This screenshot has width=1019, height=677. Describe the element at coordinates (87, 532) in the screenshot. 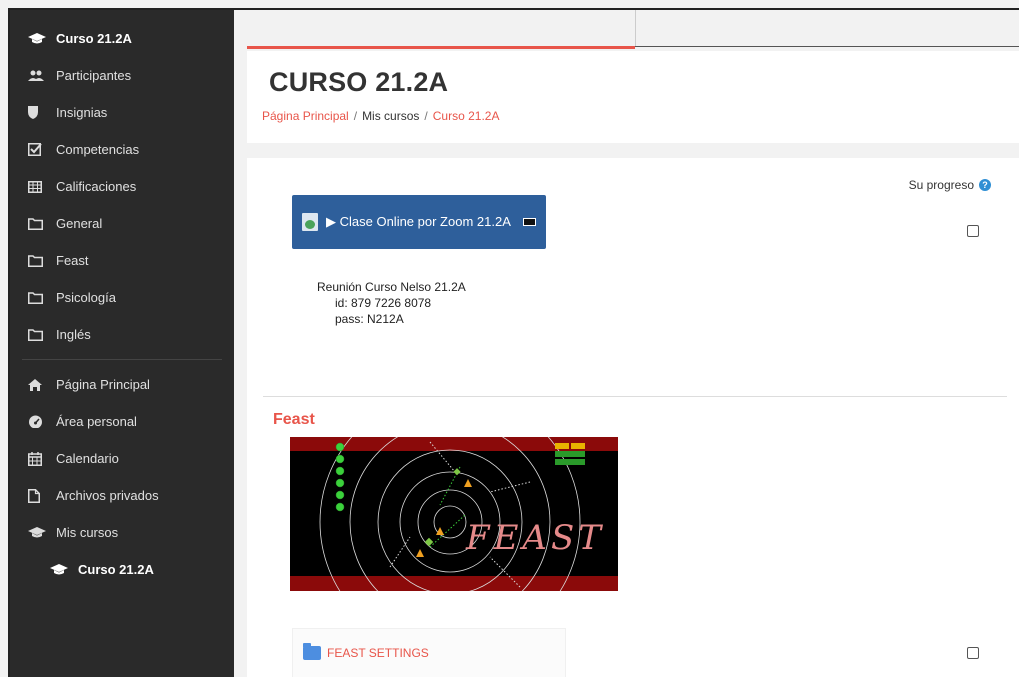

I see `sidebar-item-label: Mis cursos` at that location.